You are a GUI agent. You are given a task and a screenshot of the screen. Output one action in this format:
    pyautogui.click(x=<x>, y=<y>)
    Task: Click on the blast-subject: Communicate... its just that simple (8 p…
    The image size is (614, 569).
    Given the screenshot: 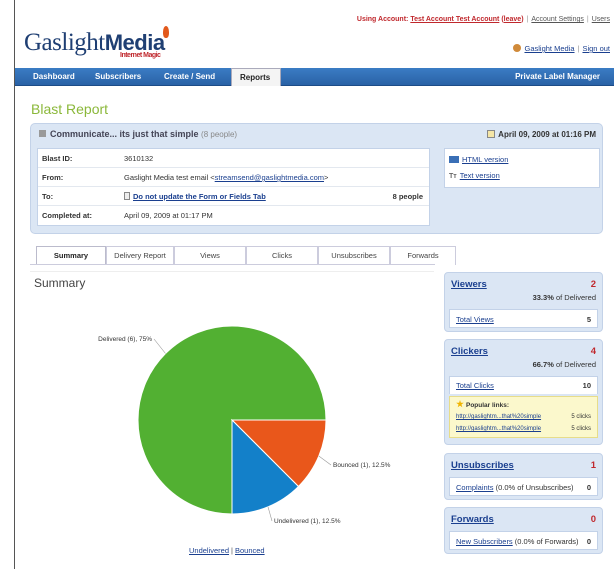 What is the action you would take?
    pyautogui.click(x=138, y=134)
    